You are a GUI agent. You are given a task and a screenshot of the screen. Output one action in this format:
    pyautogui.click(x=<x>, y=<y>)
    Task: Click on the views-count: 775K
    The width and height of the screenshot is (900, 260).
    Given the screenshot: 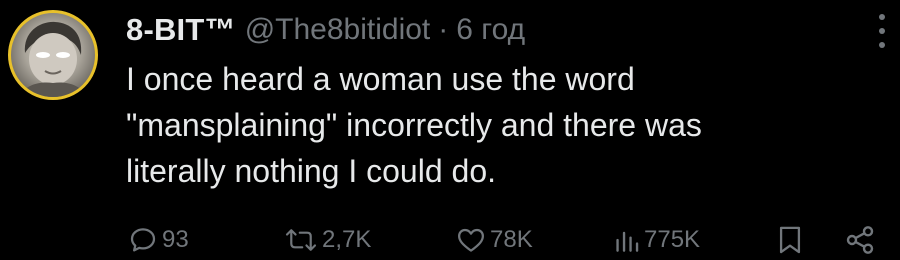 What is the action you would take?
    pyautogui.click(x=672, y=239)
    